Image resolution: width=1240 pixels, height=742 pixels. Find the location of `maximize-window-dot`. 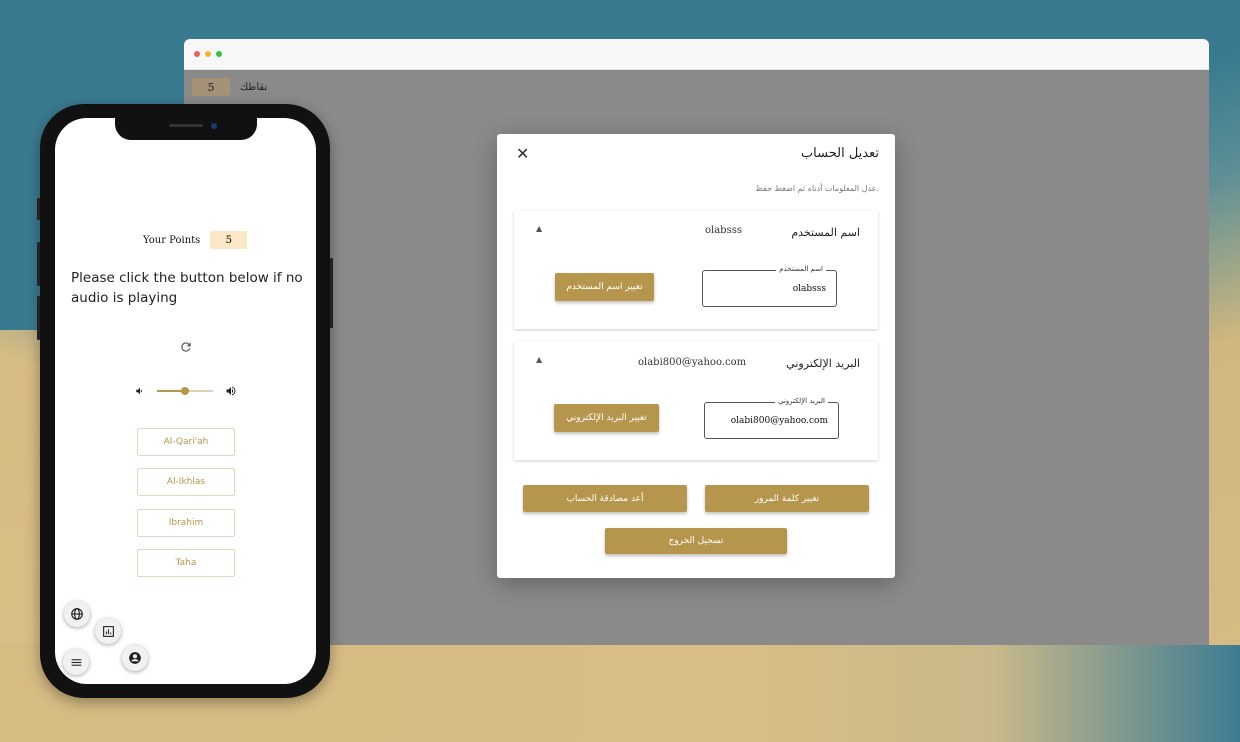

maximize-window-dot is located at coordinates (219, 54).